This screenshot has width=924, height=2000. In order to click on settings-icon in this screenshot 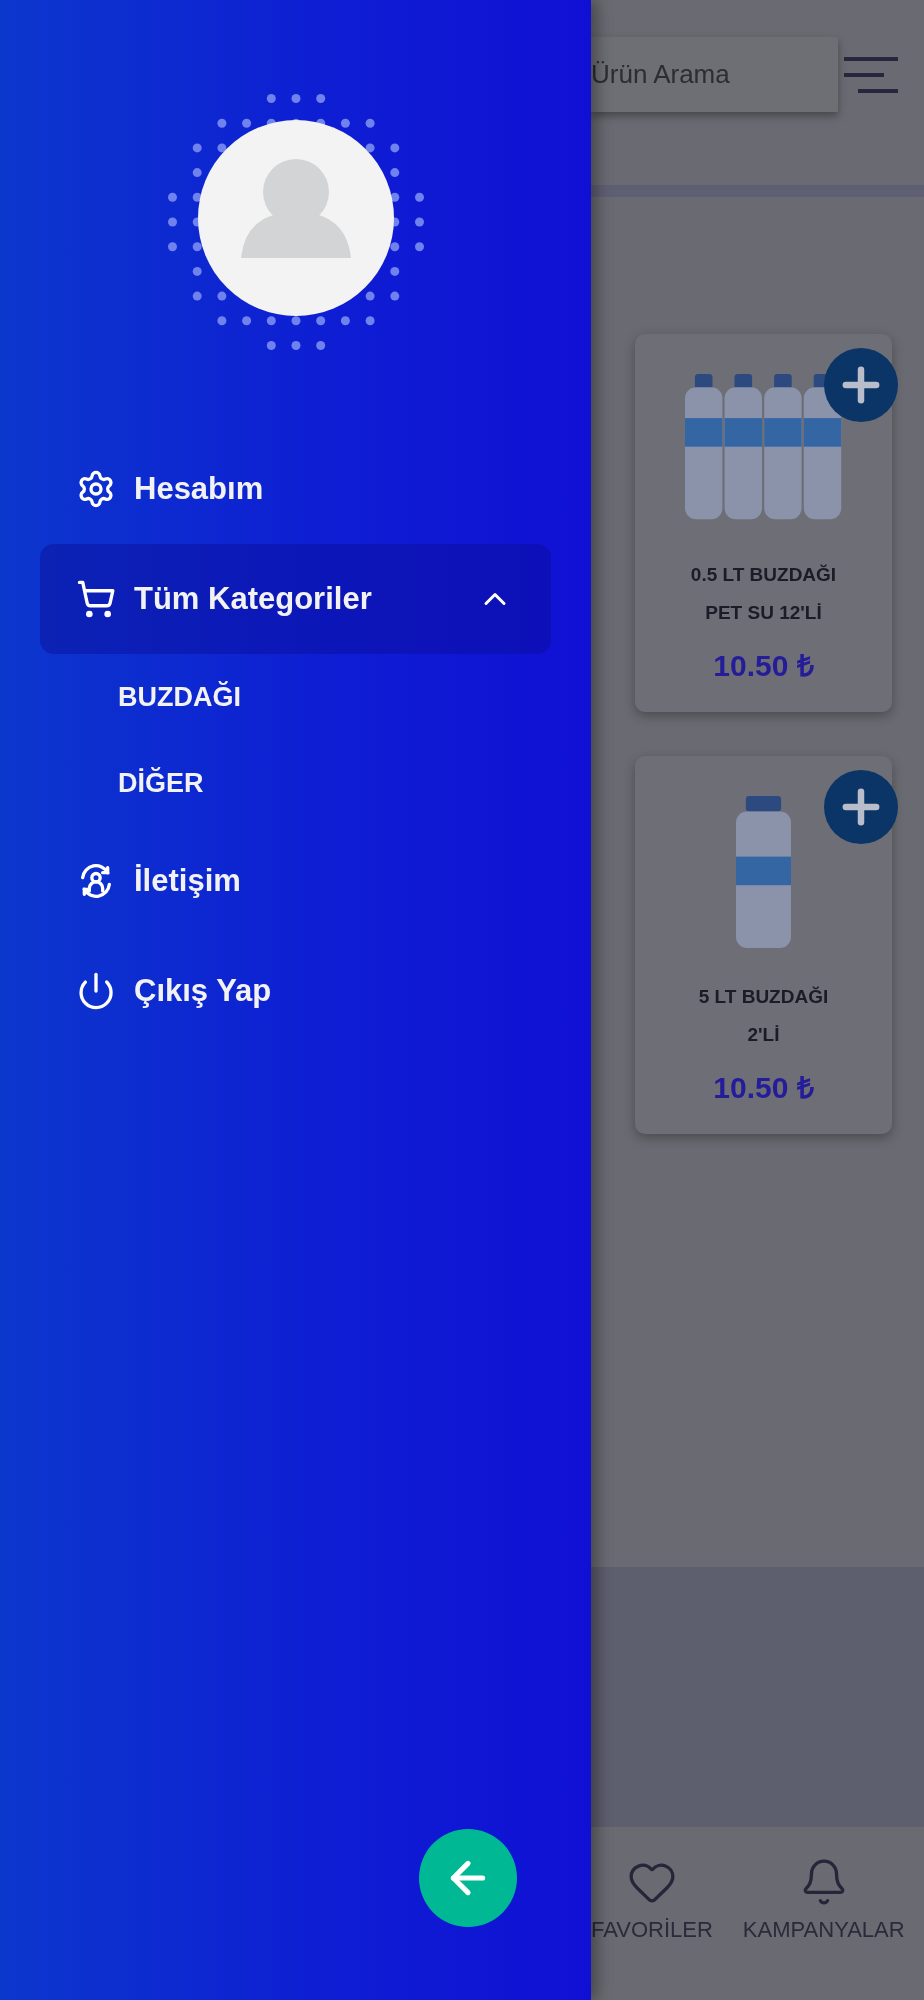, I will do `click(96, 489)`.